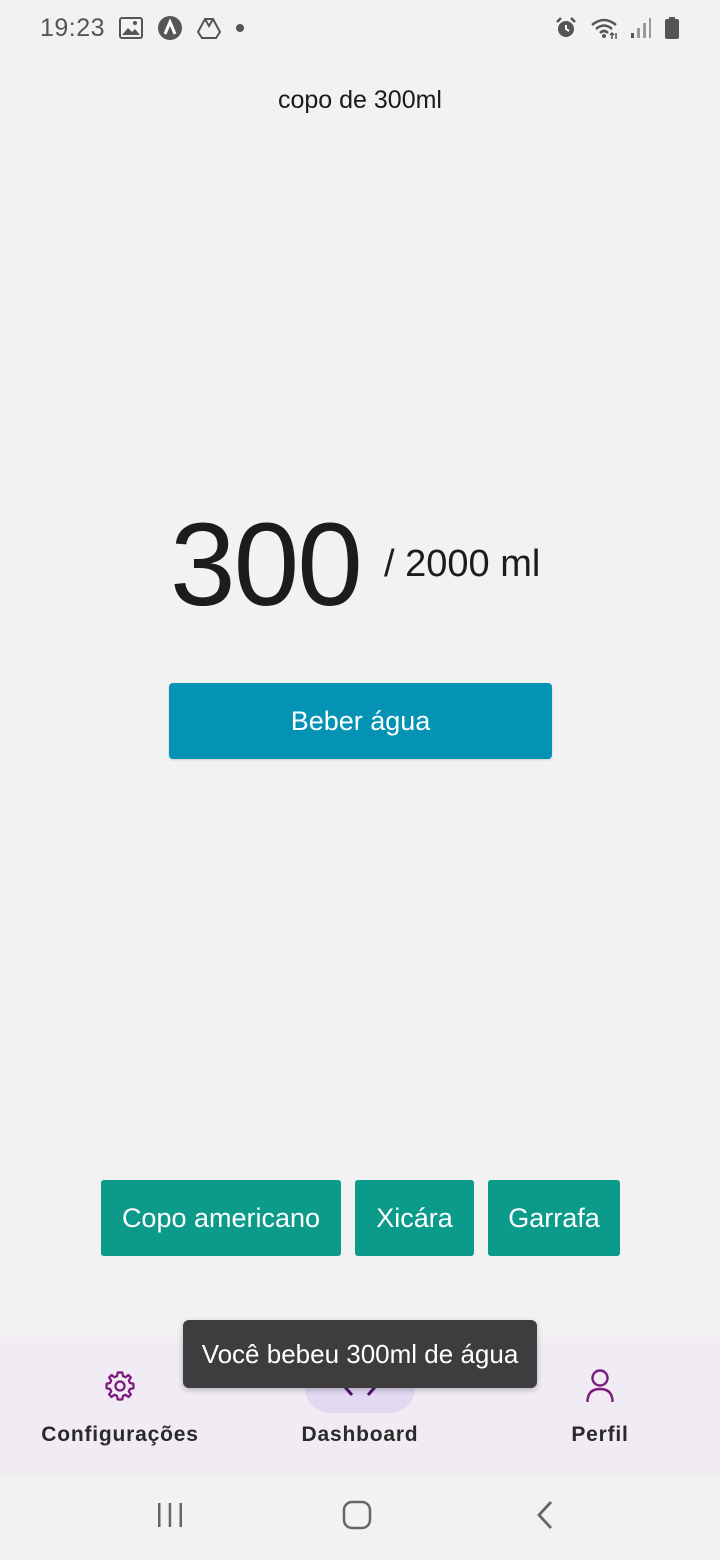 This screenshot has width=720, height=1560. I want to click on recent-apps-icon, so click(170, 1517).